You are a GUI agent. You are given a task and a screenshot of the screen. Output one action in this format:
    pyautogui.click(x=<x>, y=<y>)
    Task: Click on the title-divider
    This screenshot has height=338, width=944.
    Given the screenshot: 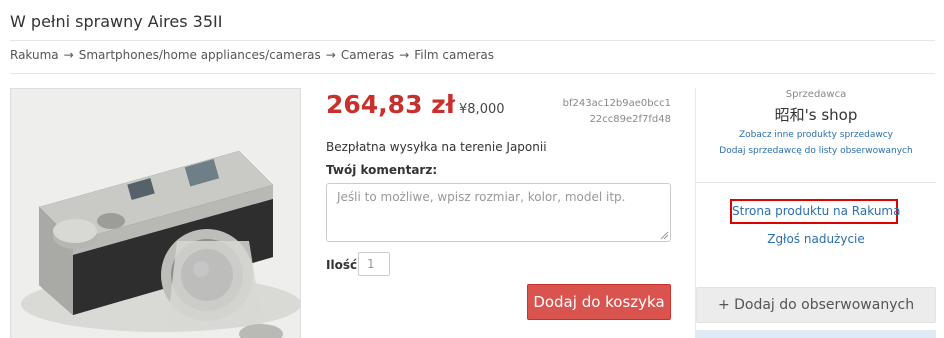 What is the action you would take?
    pyautogui.click(x=472, y=40)
    